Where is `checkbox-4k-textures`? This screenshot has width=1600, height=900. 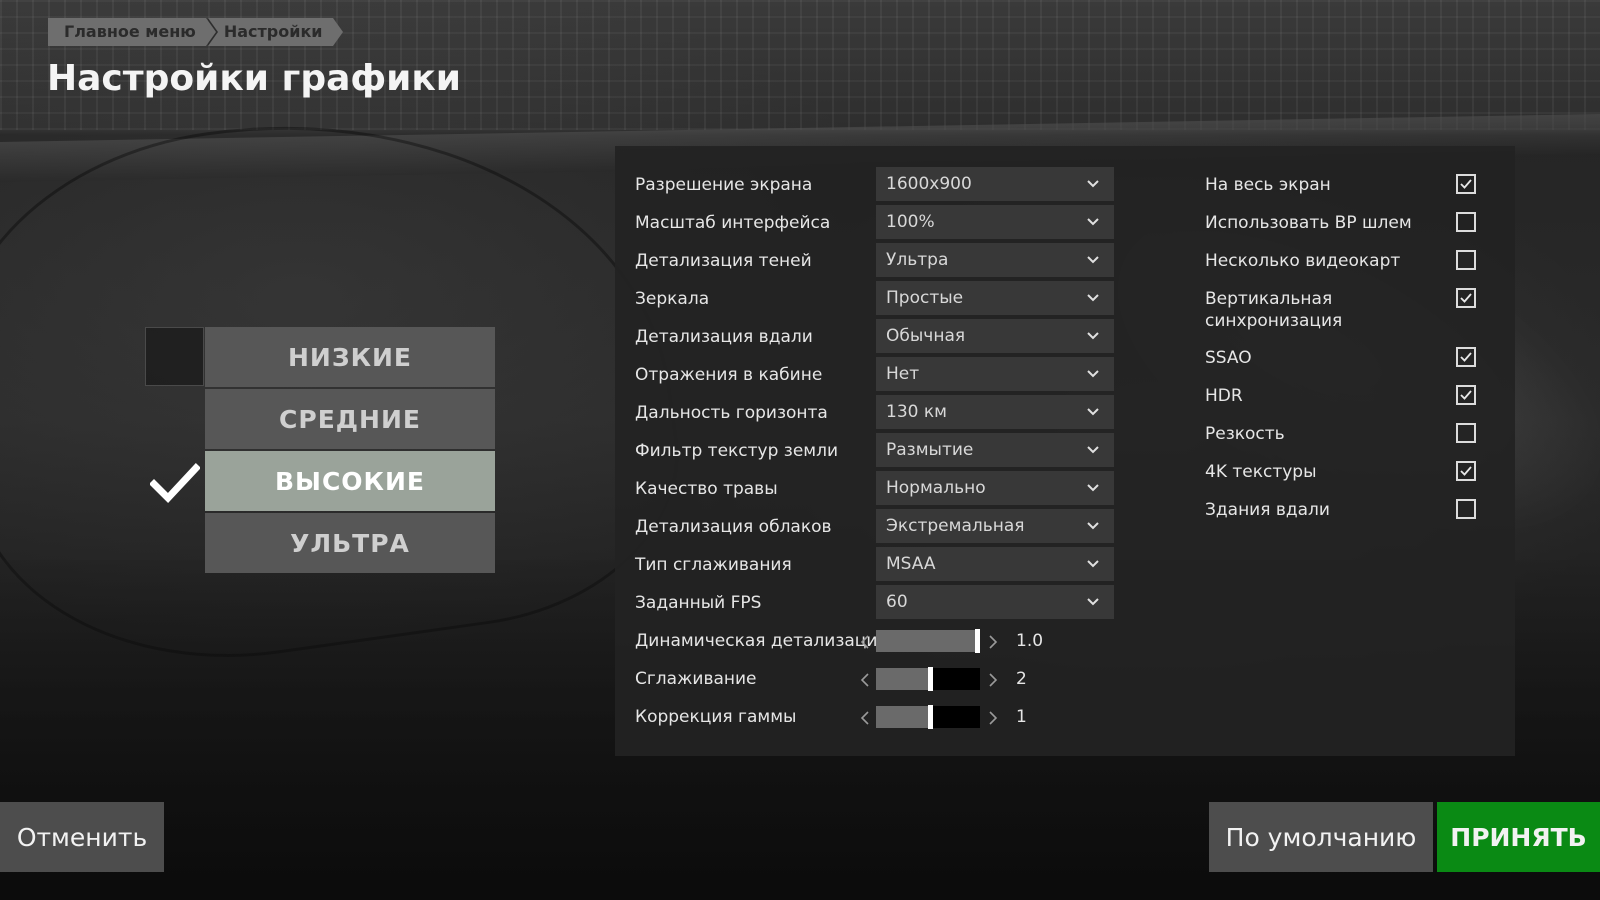
checkbox-4k-textures is located at coordinates (1466, 471).